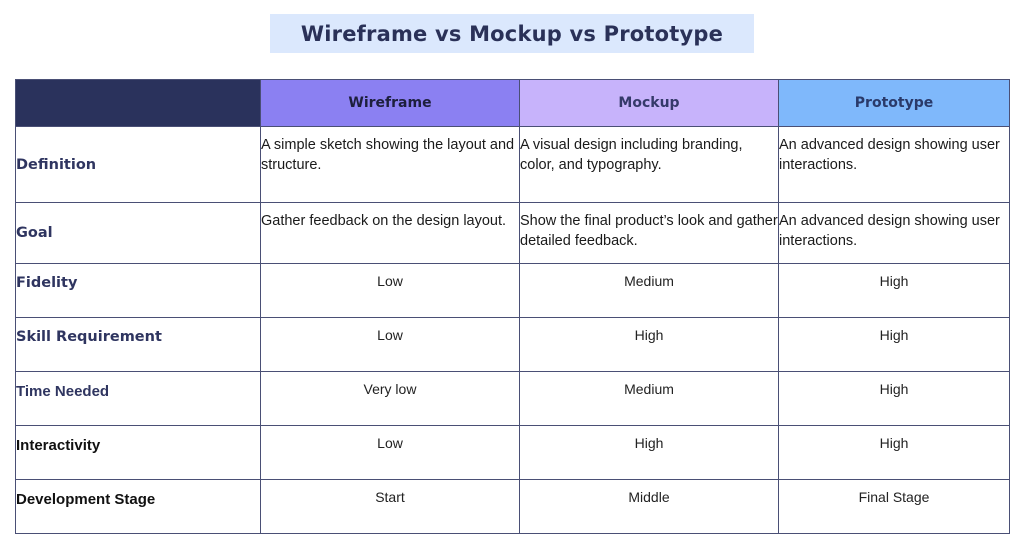 This screenshot has width=1024, height=538. I want to click on row-label: Interactivity, so click(138, 452).